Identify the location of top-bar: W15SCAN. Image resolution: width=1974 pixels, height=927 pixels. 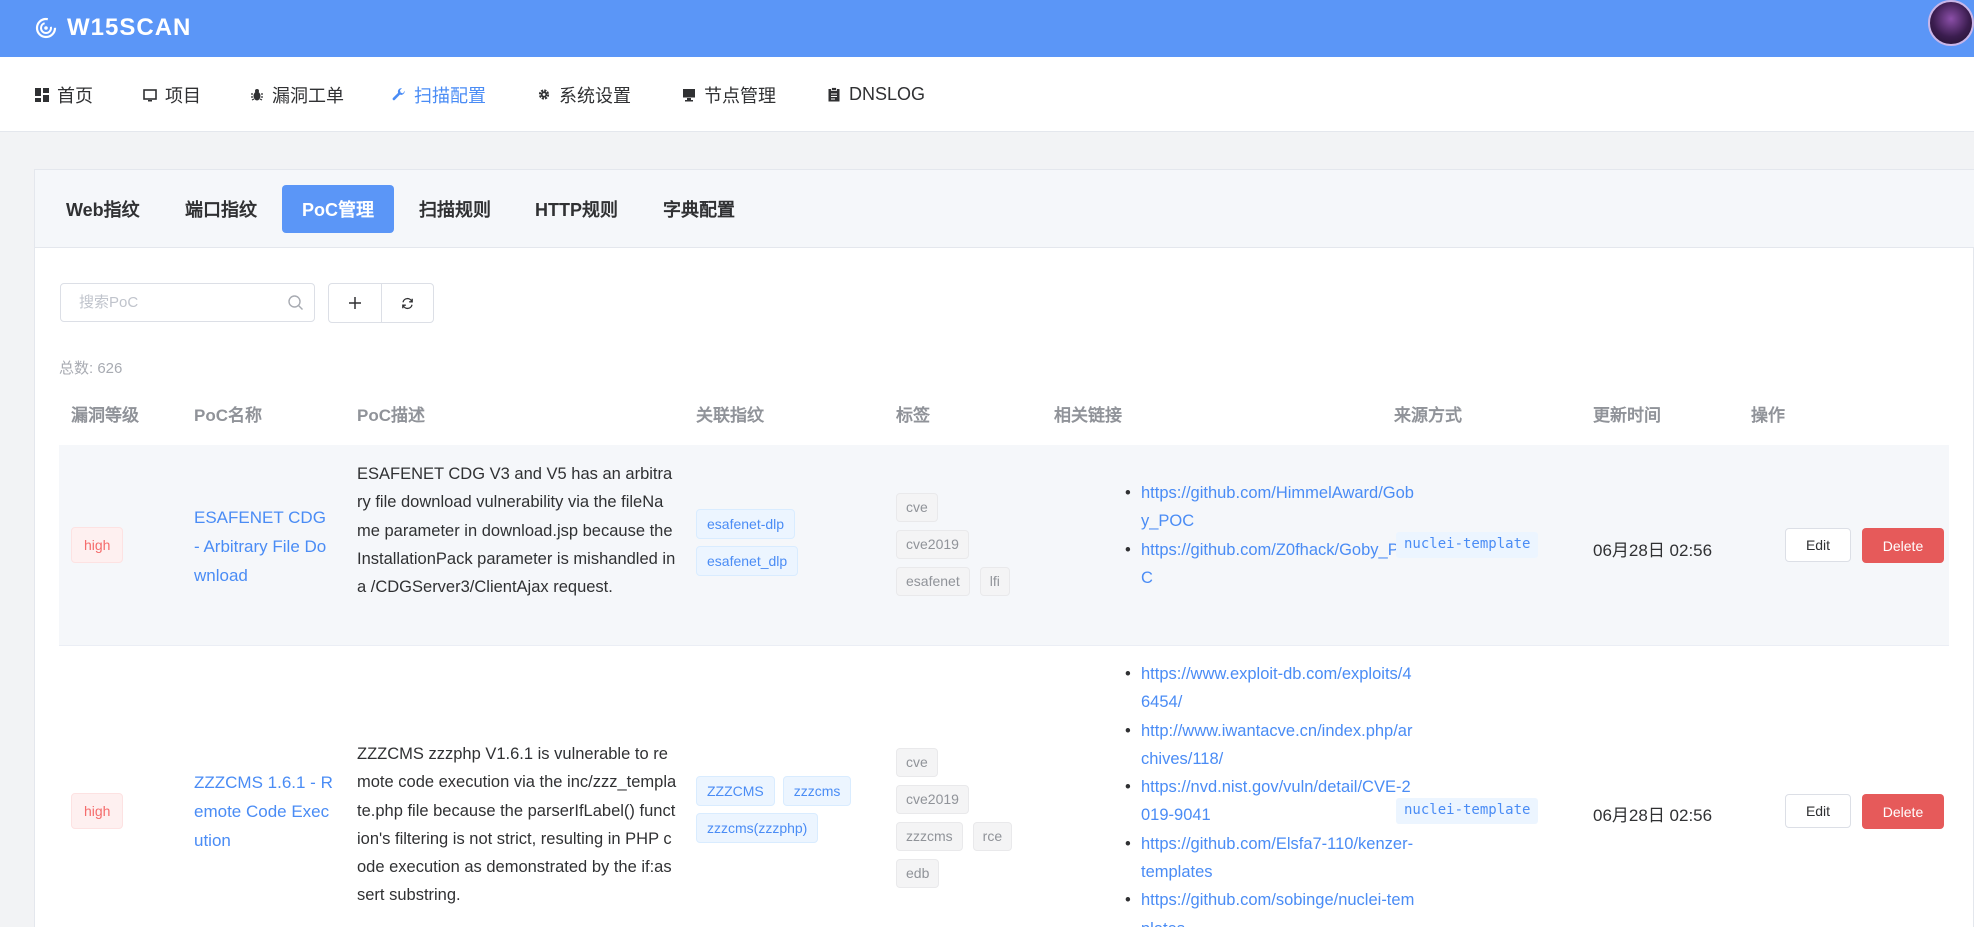
(987, 28).